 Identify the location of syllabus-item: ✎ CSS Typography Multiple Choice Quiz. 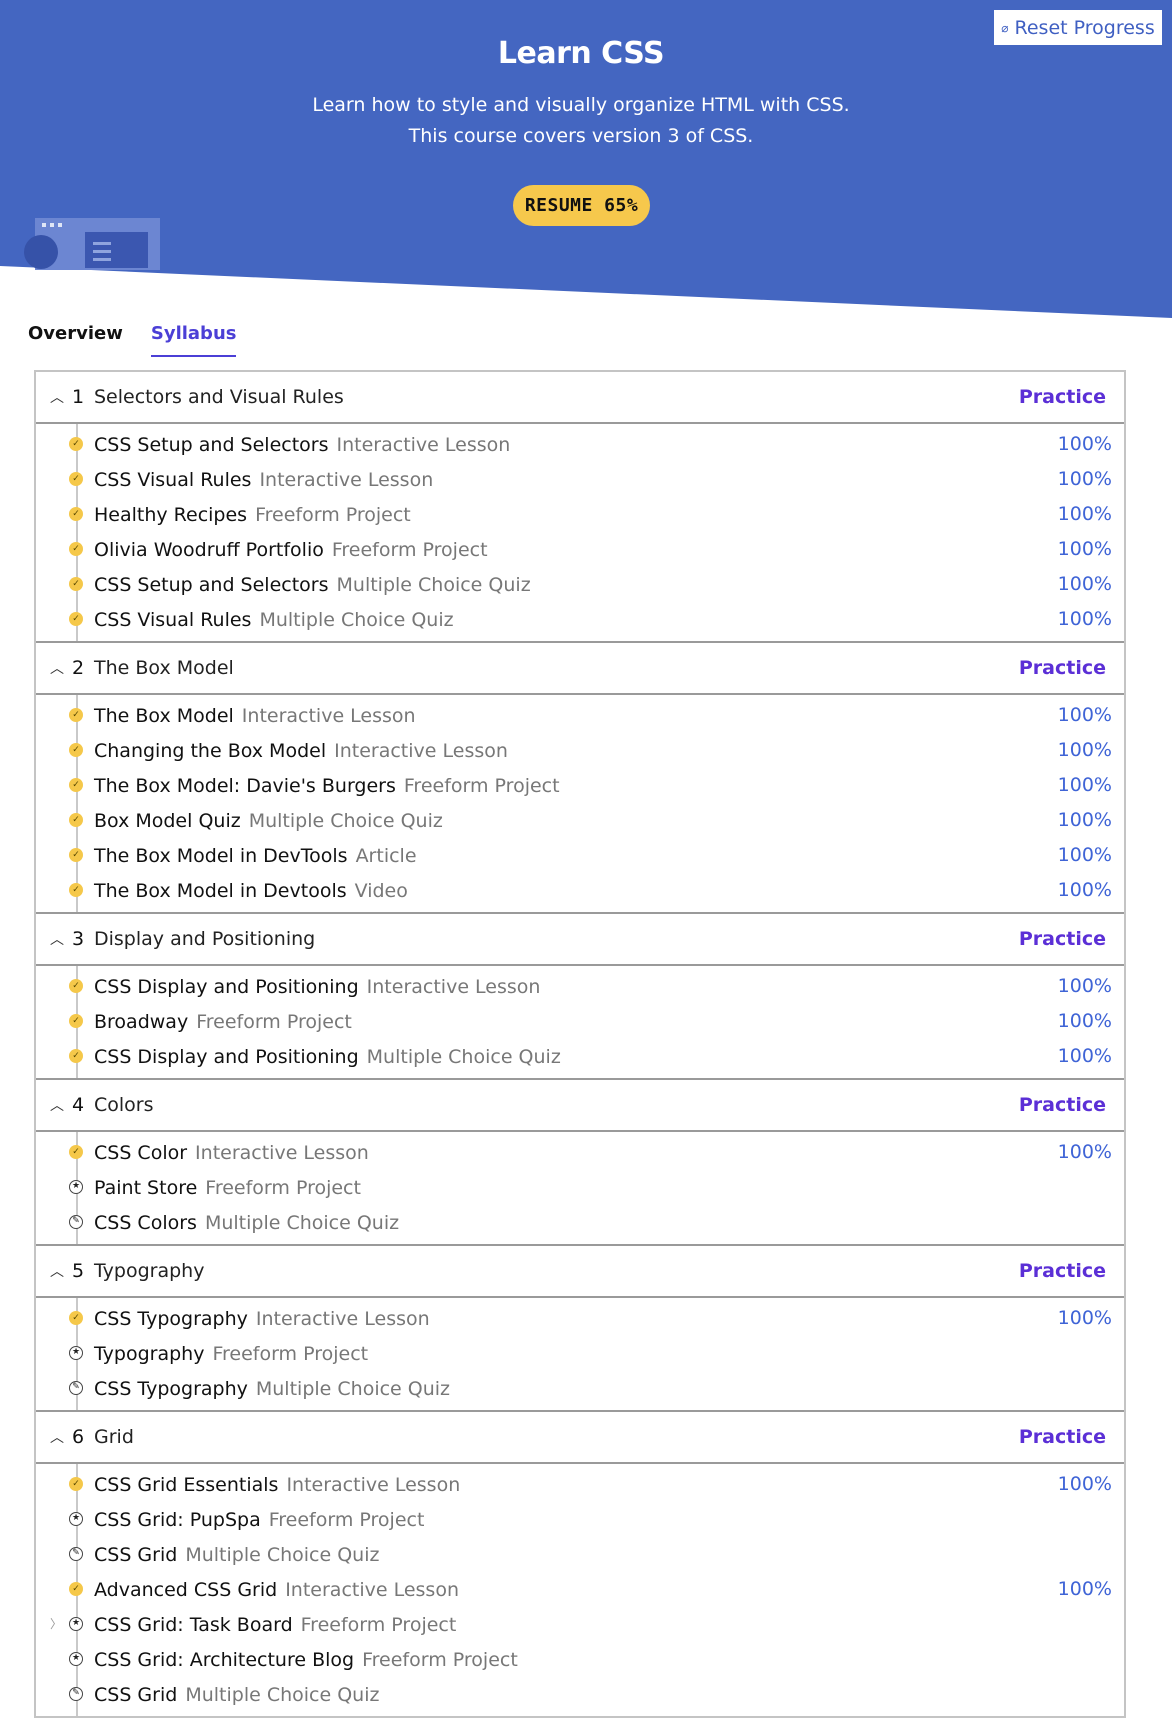
(580, 1388).